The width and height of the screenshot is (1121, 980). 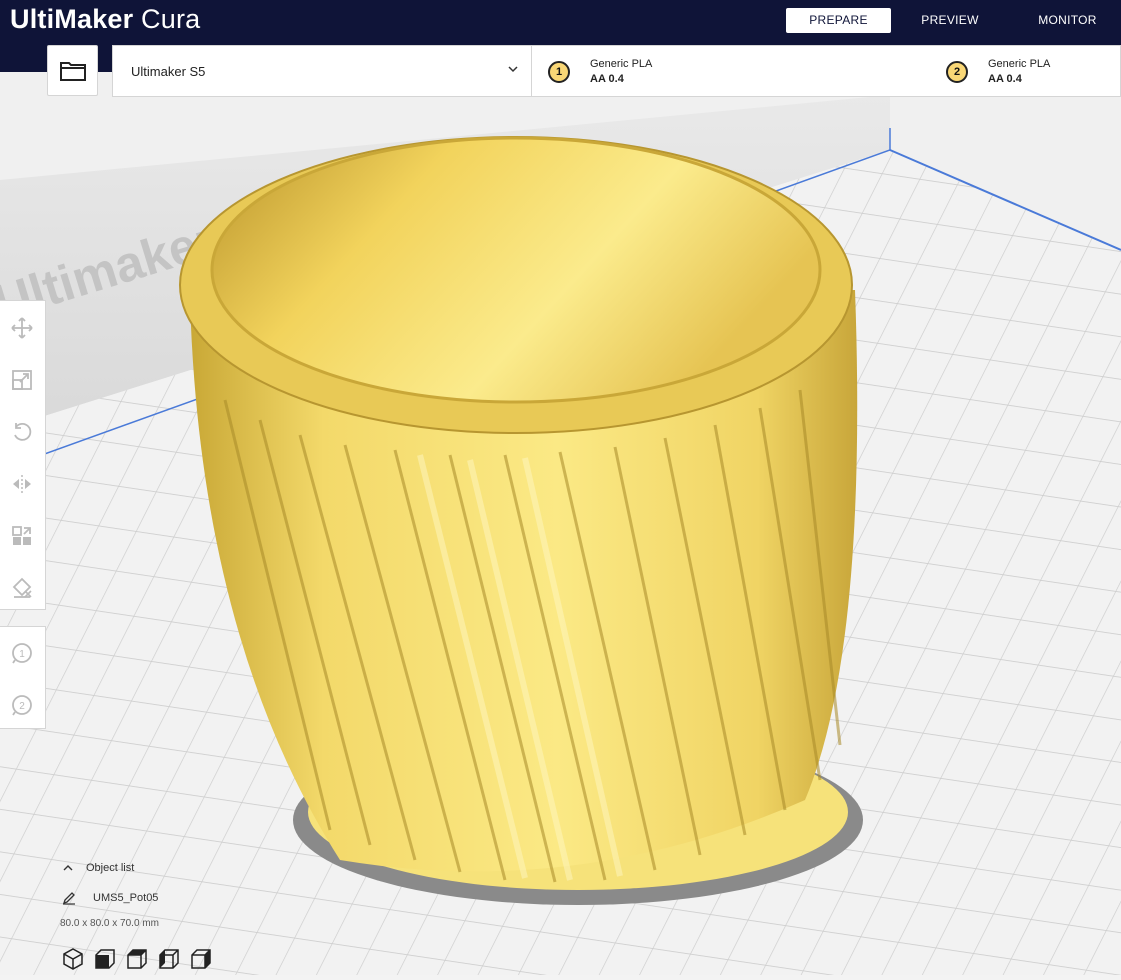 I want to click on extruder-1-core: AA 0.4, so click(x=607, y=79).